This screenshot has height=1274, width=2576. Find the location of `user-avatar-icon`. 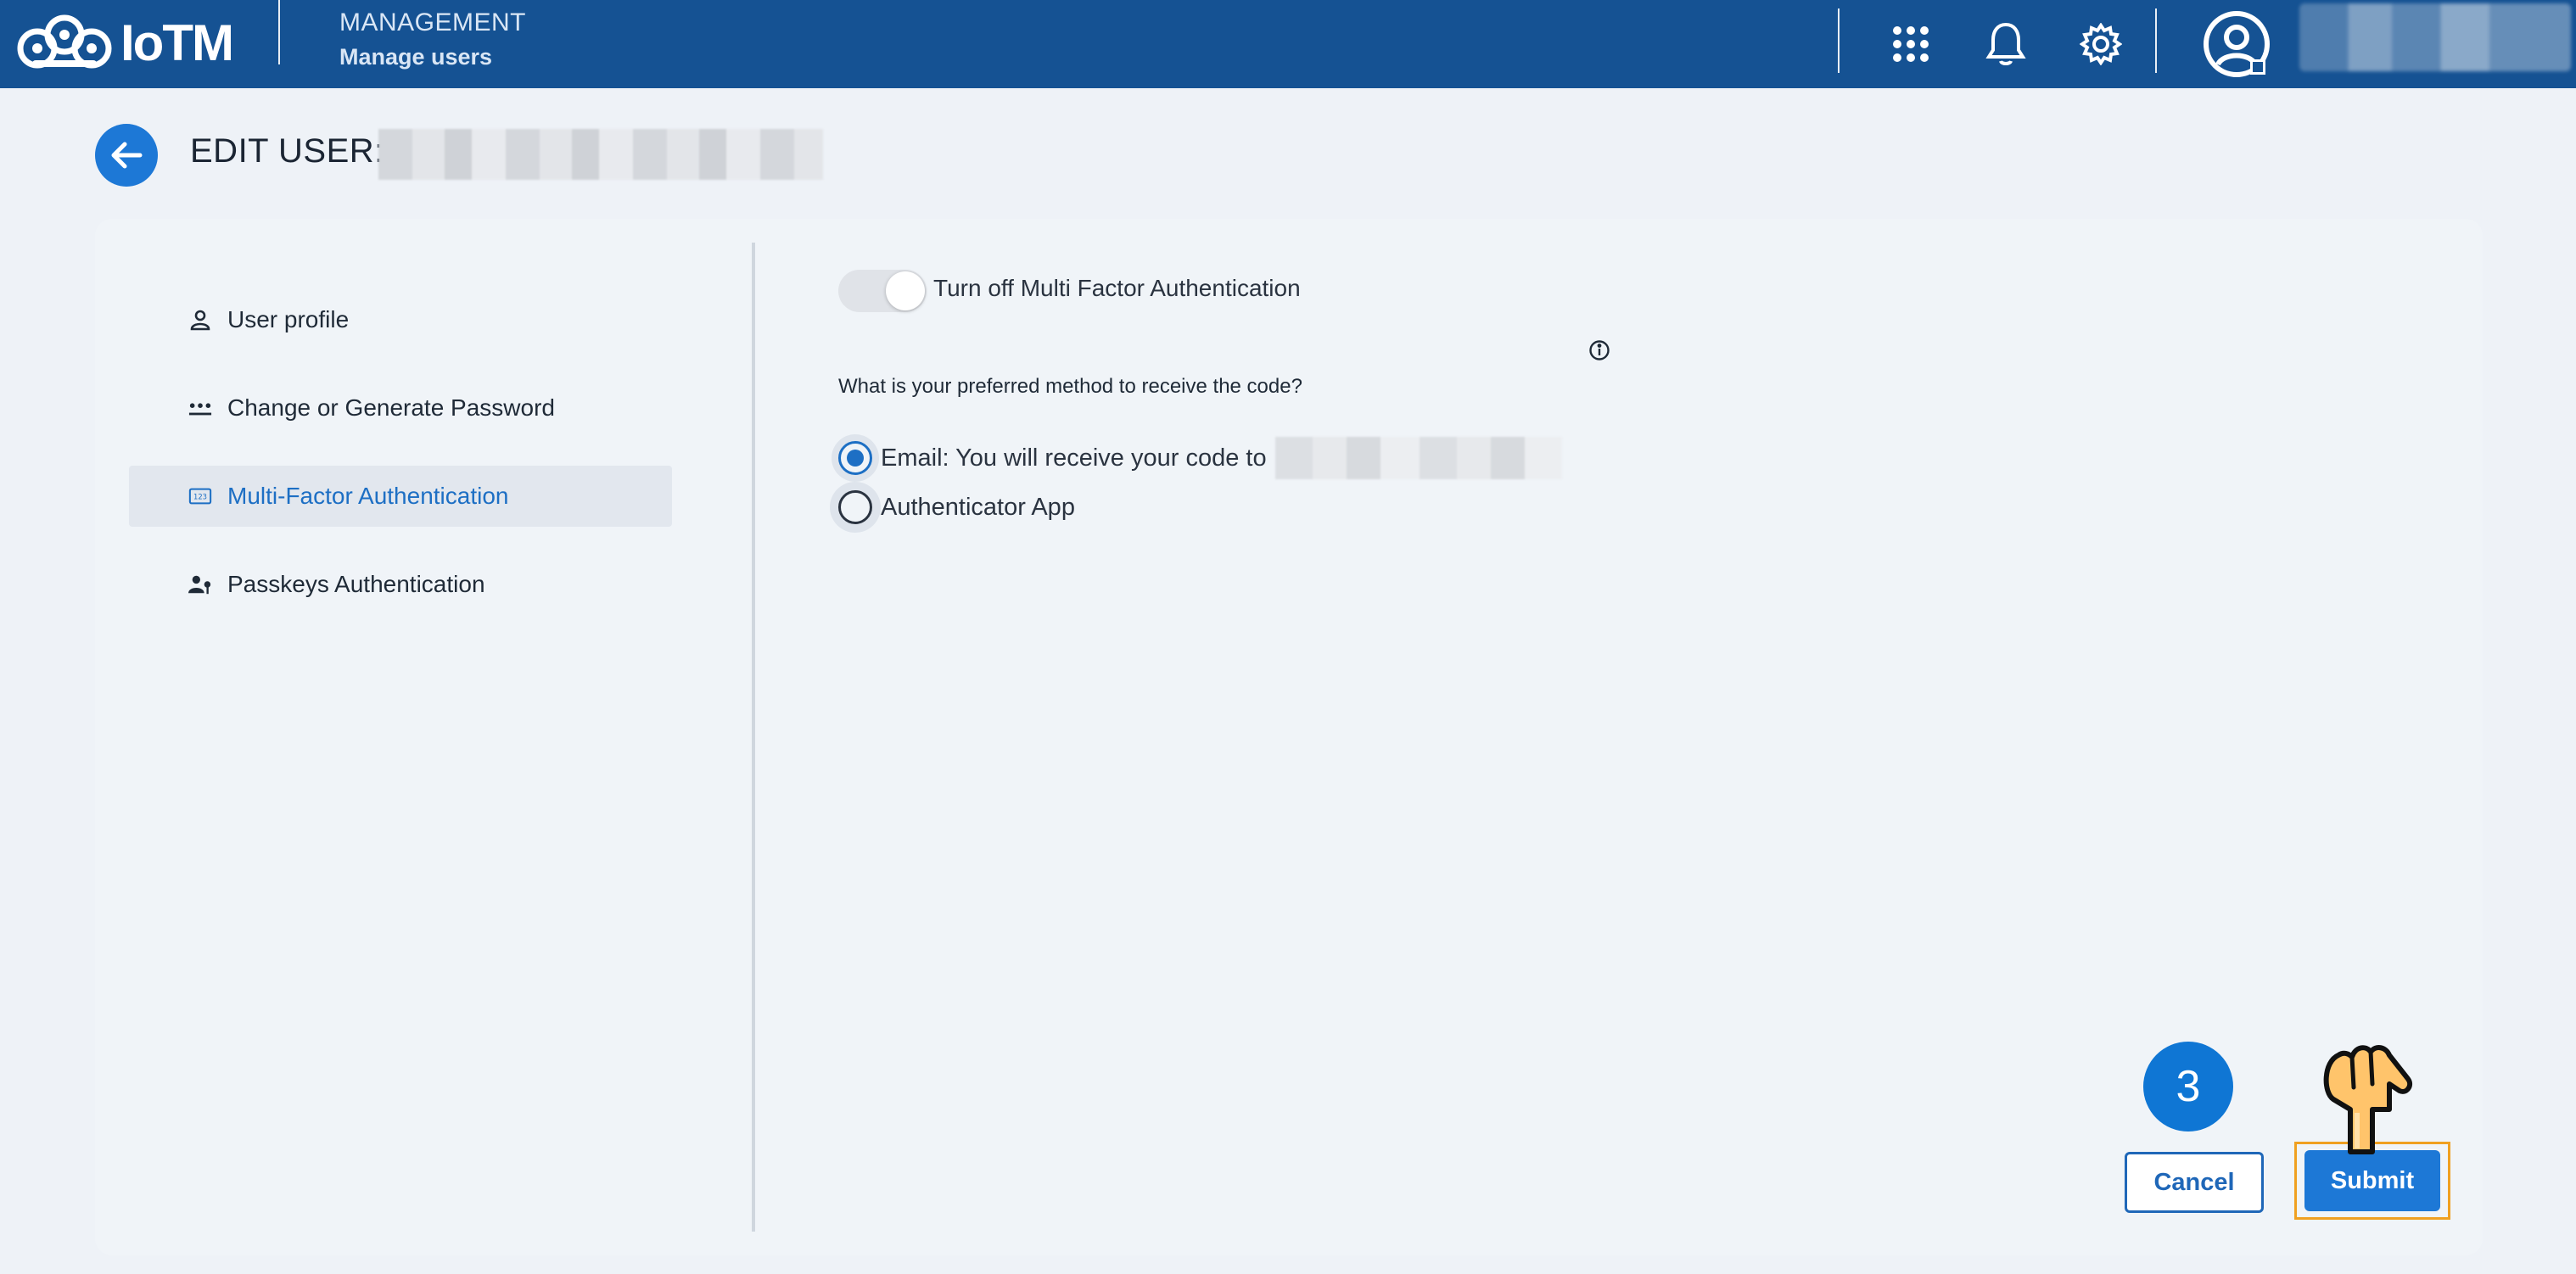

user-avatar-icon is located at coordinates (2236, 44).